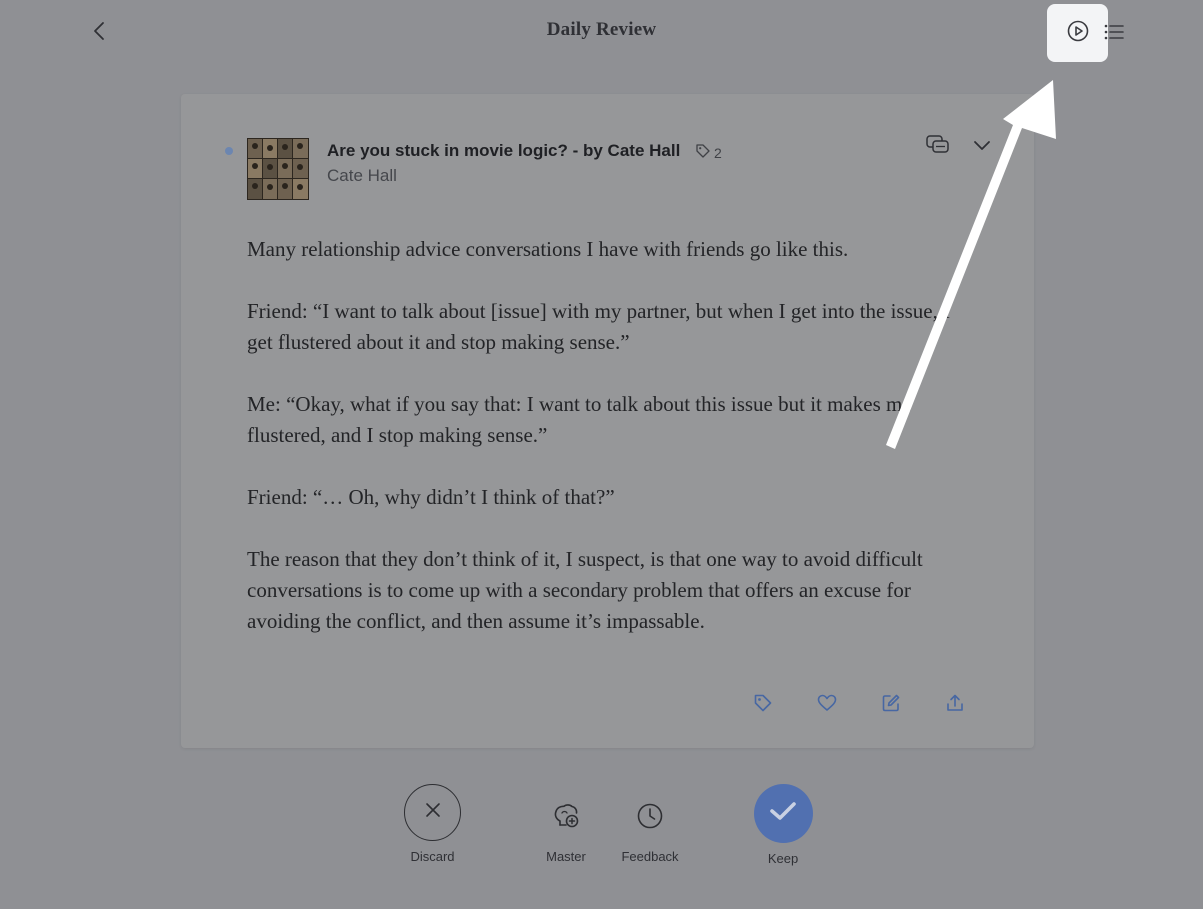 This screenshot has width=1203, height=909. I want to click on edit-button, so click(891, 705).